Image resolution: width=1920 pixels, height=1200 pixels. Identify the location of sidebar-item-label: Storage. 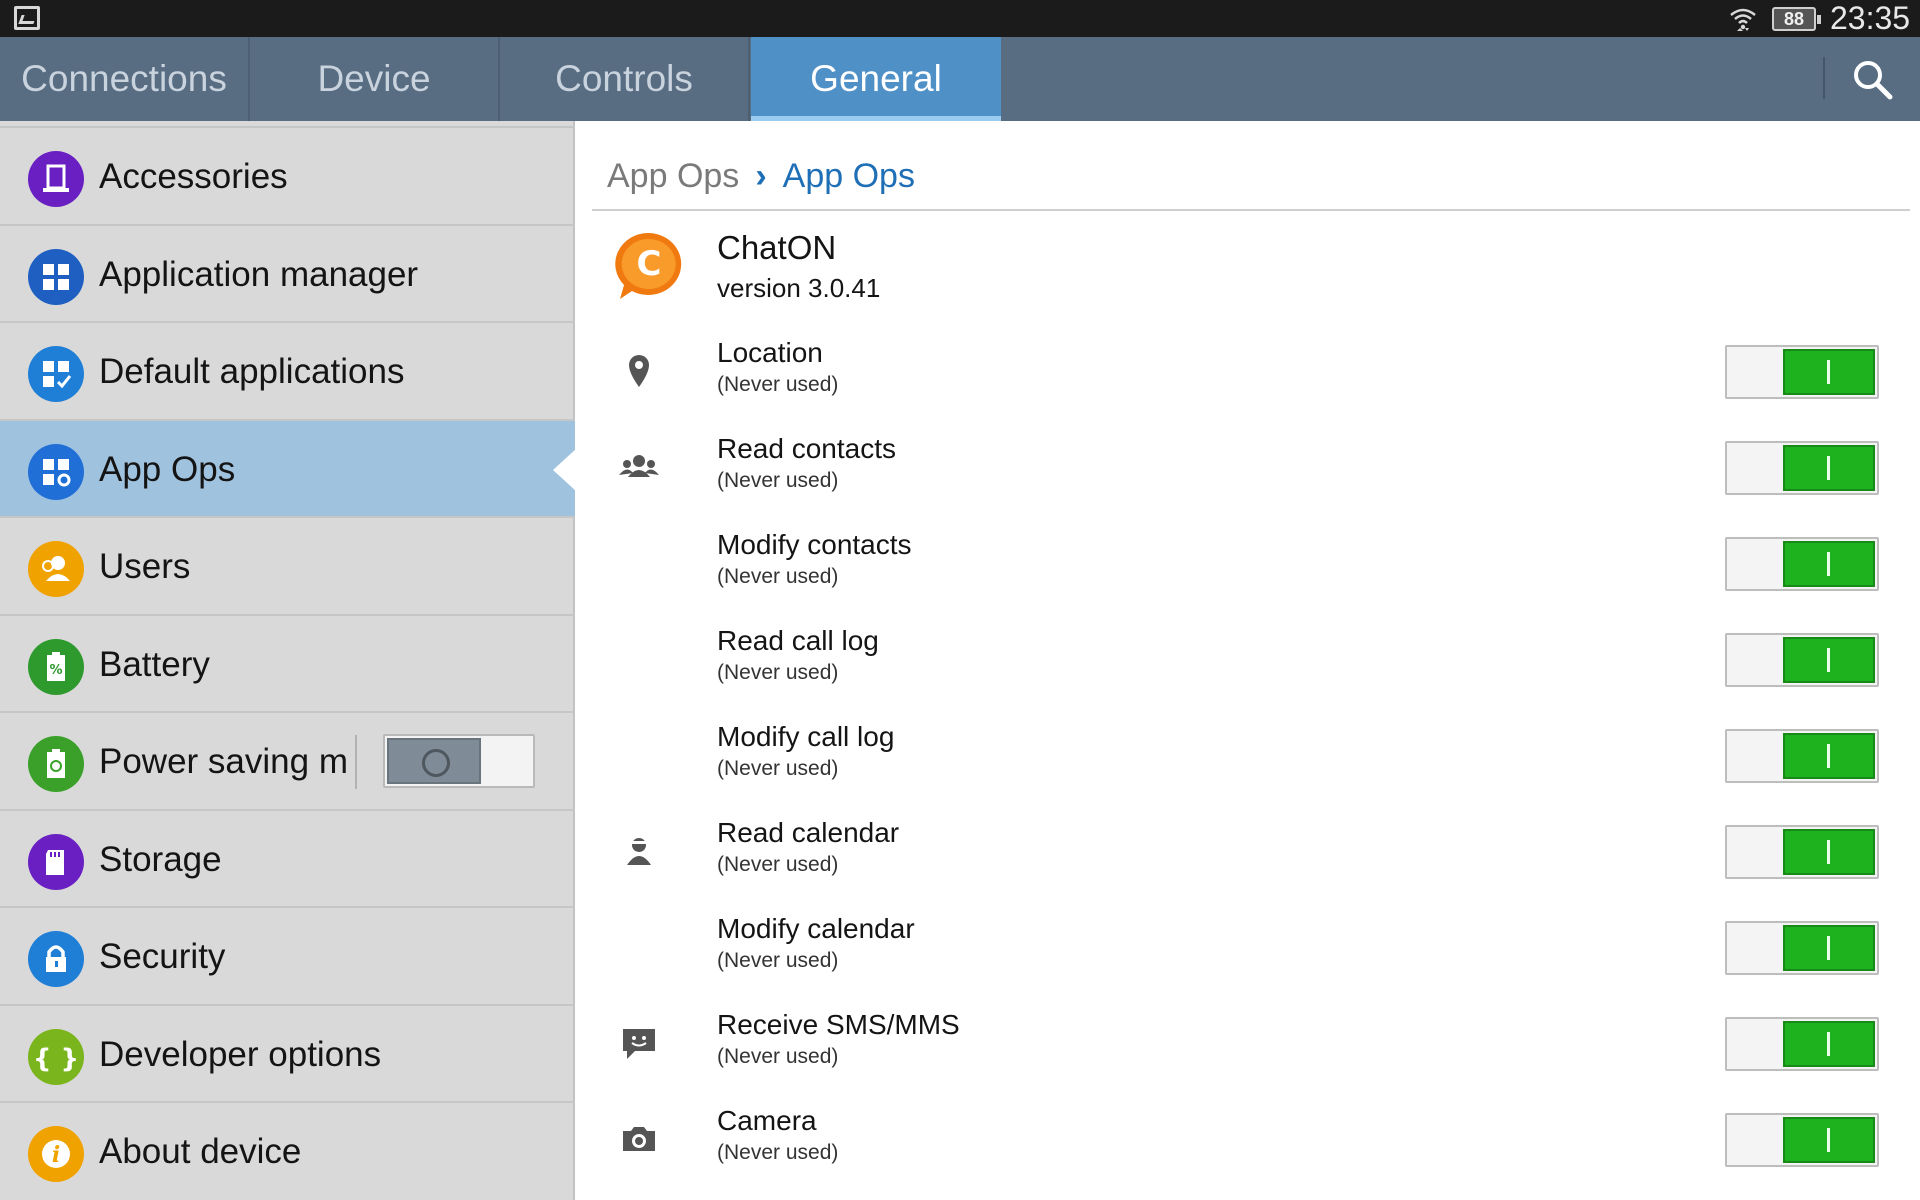
(160, 859).